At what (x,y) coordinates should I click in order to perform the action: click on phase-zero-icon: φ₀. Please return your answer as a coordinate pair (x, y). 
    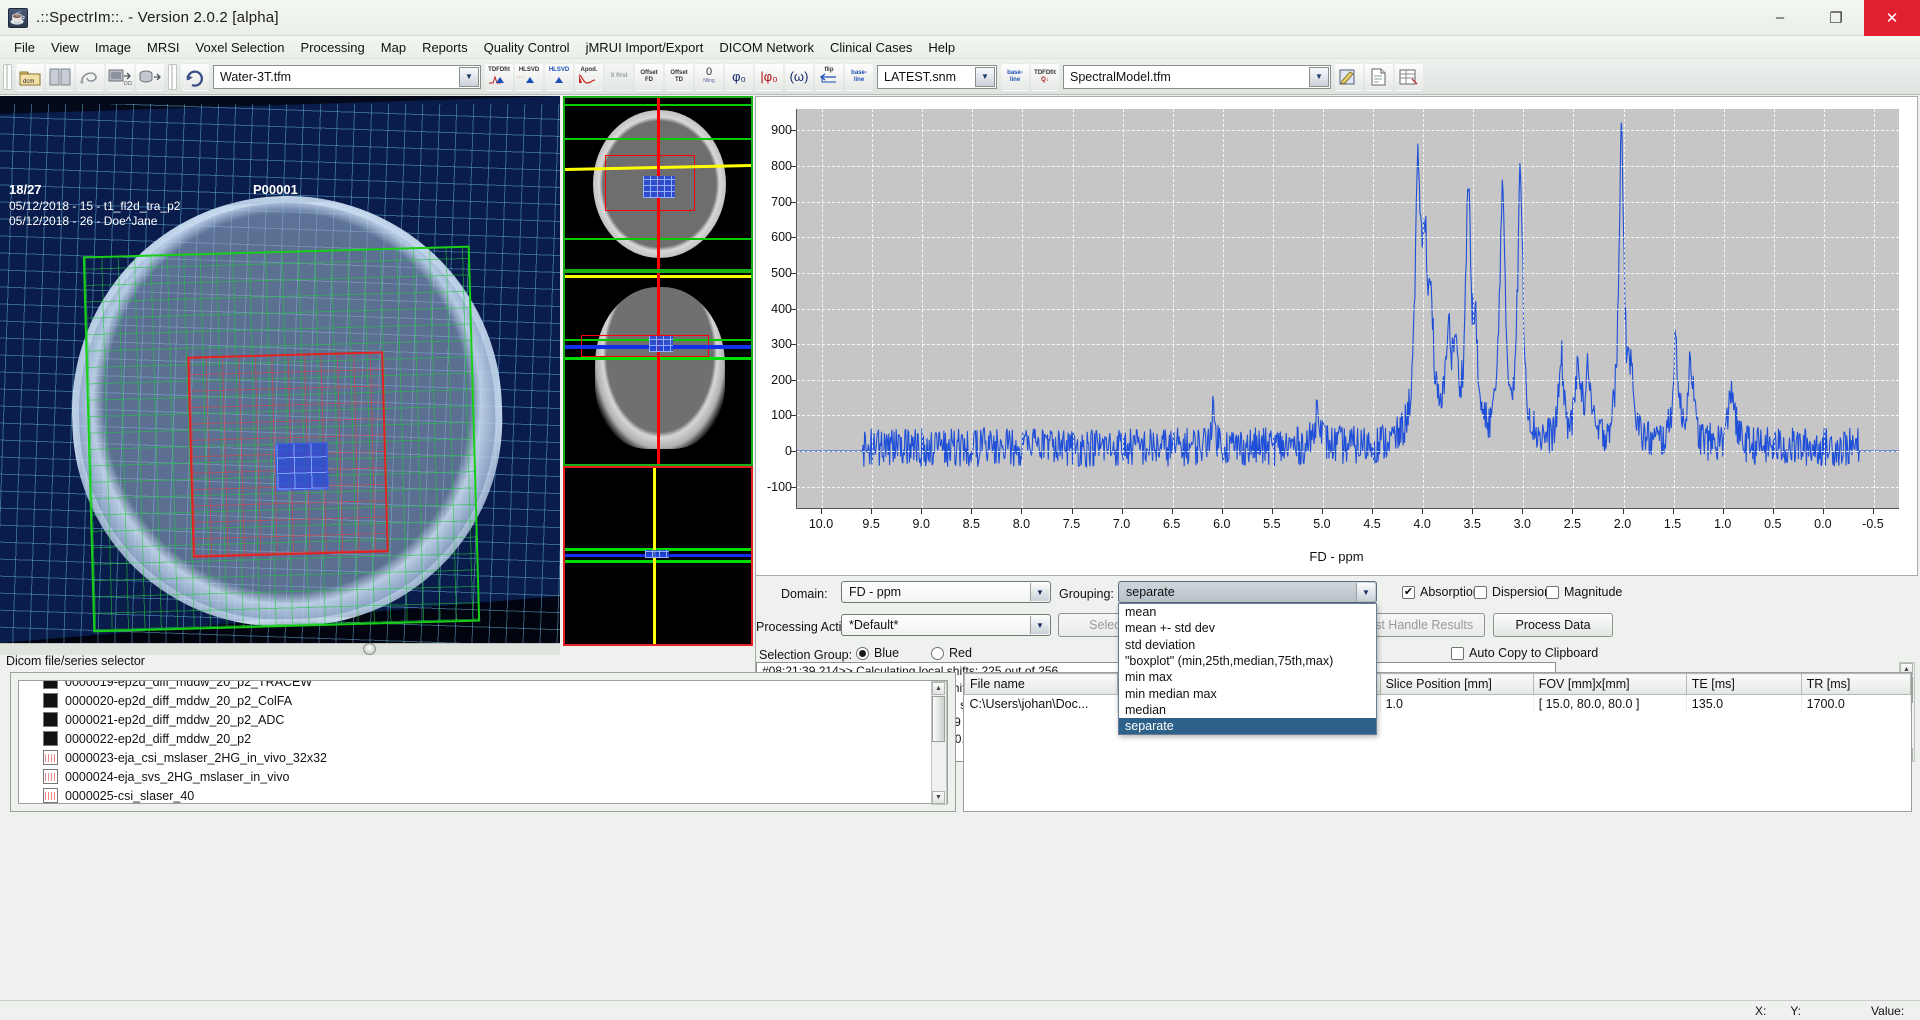
    Looking at the image, I should click on (739, 76).